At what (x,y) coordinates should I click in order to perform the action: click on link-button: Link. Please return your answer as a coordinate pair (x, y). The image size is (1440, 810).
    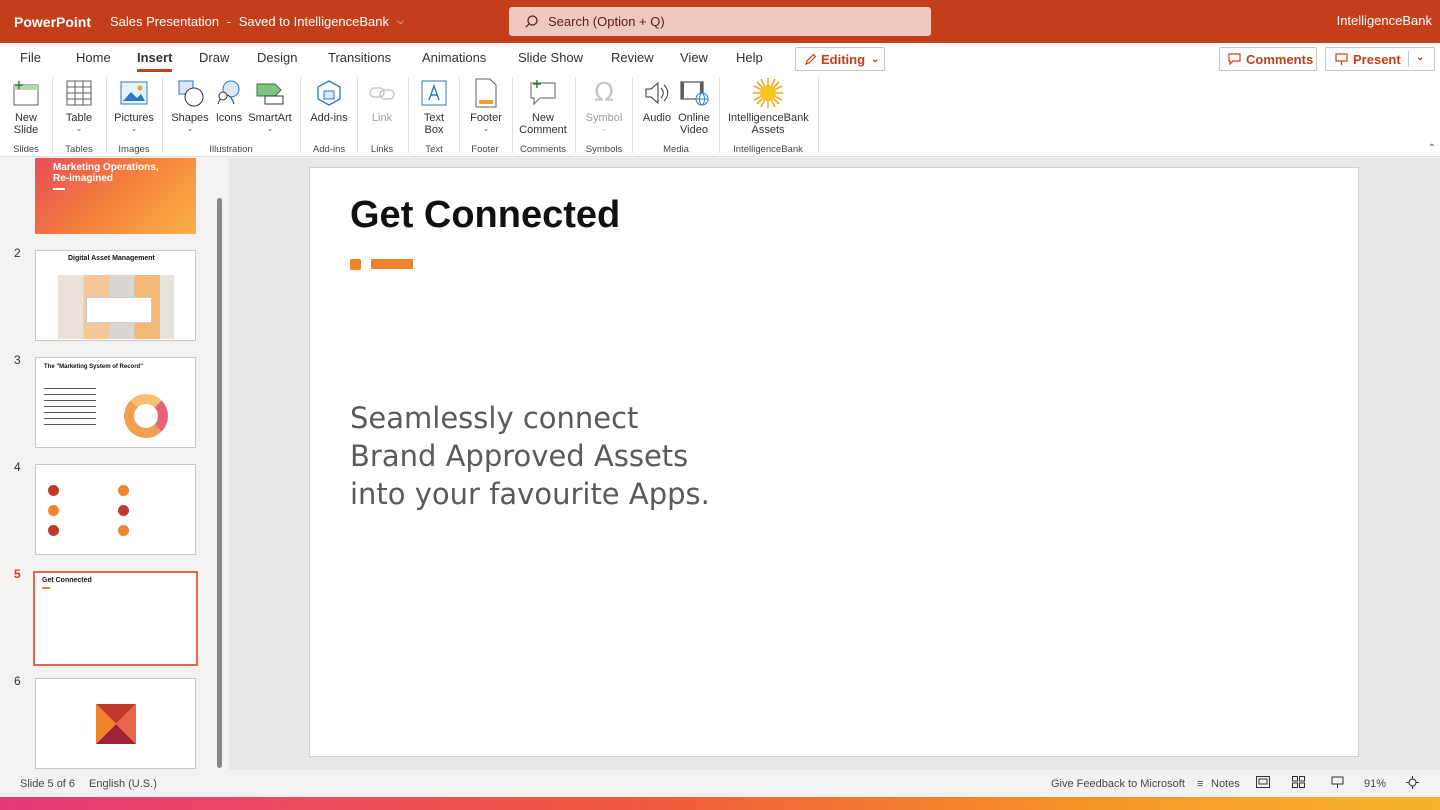
    Looking at the image, I should click on (382, 100).